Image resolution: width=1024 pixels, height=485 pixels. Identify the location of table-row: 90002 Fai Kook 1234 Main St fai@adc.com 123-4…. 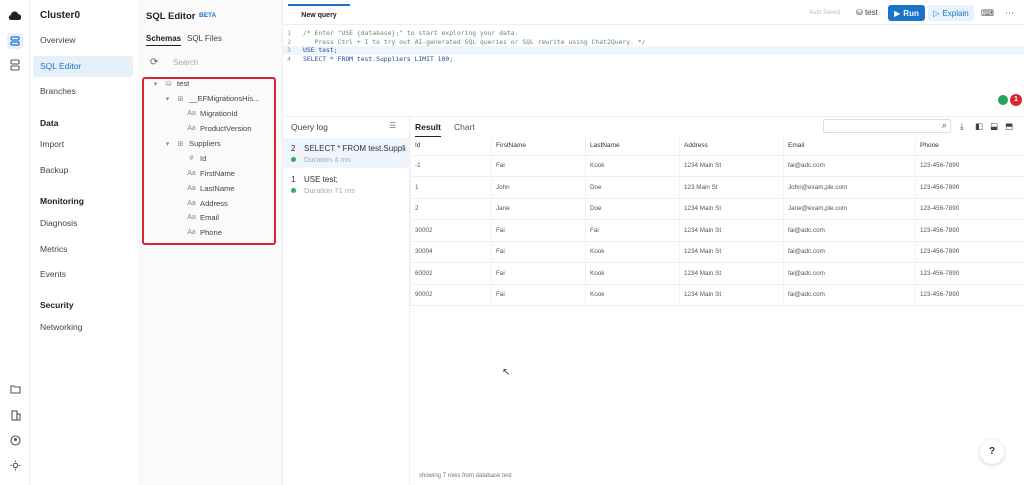
(717, 295).